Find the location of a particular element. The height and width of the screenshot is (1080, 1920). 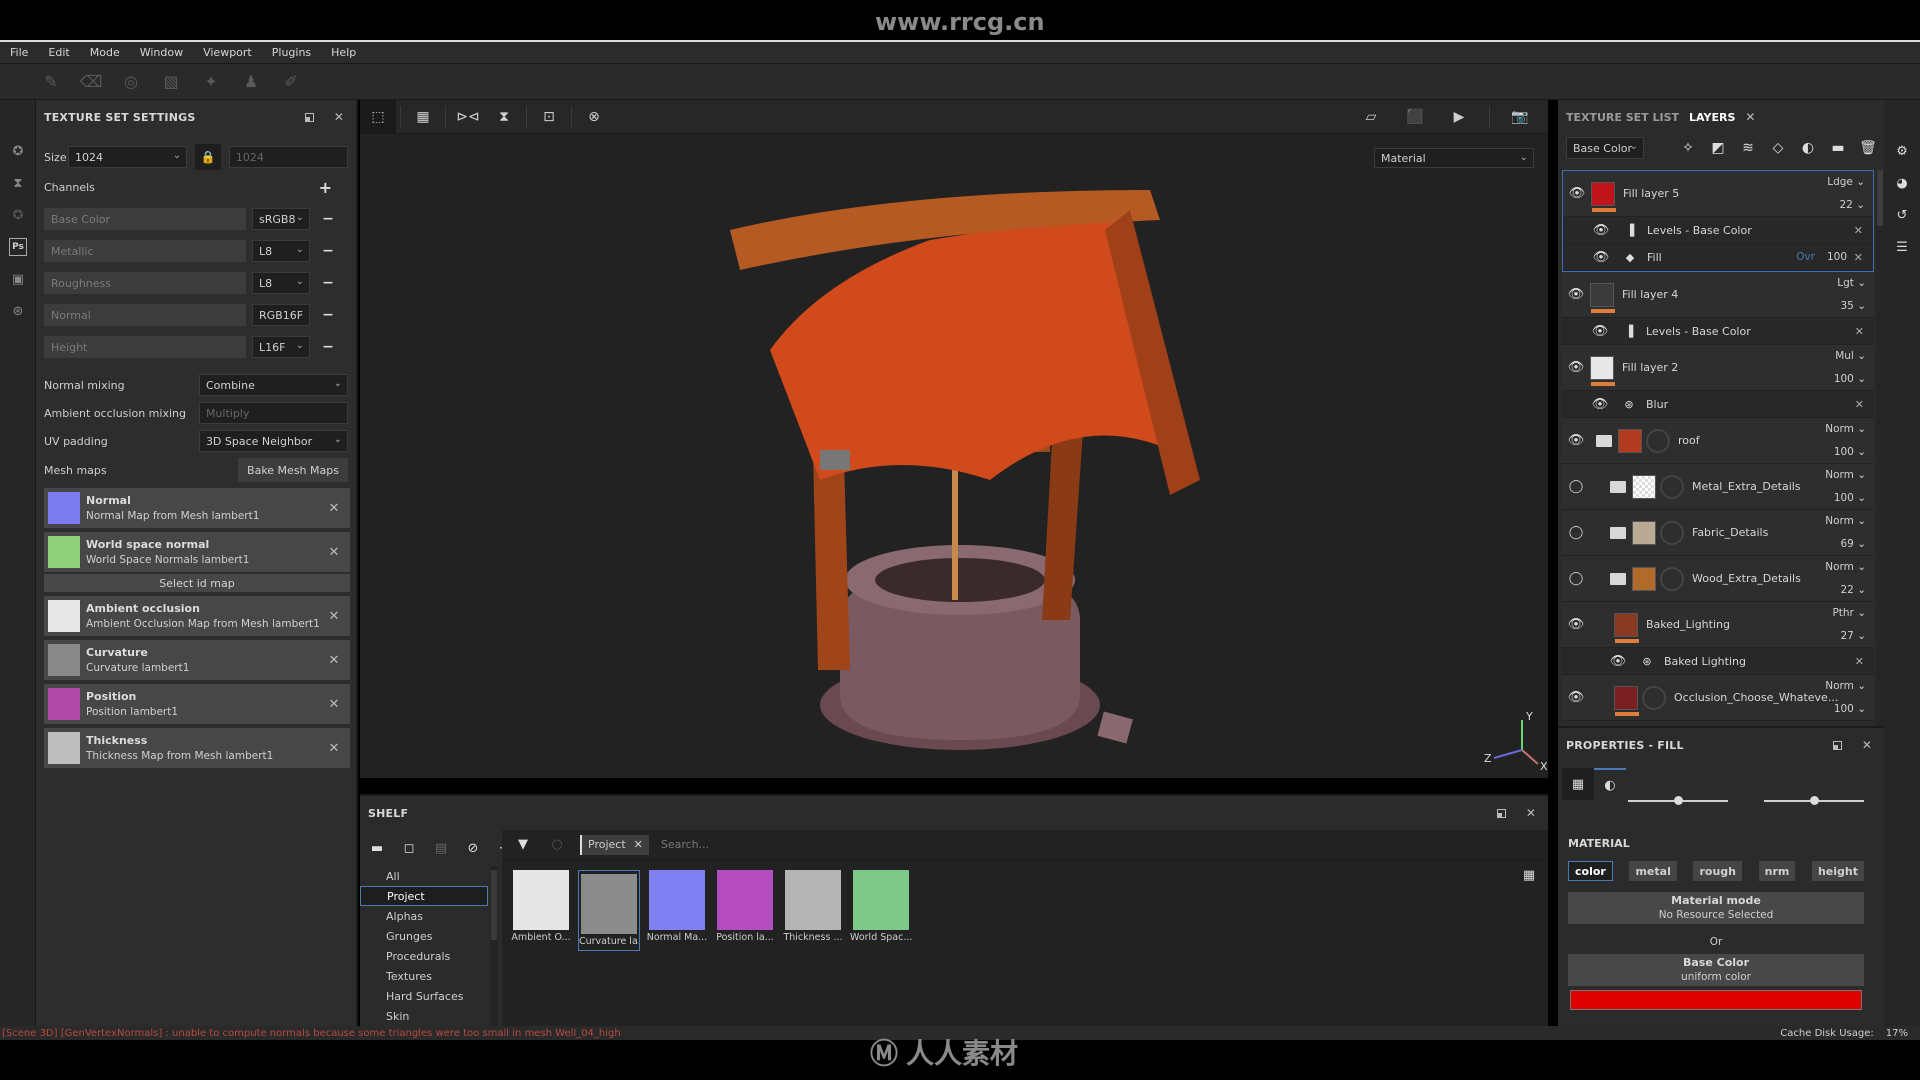

base-color-button: Base Color uniform color is located at coordinates (1716, 970).